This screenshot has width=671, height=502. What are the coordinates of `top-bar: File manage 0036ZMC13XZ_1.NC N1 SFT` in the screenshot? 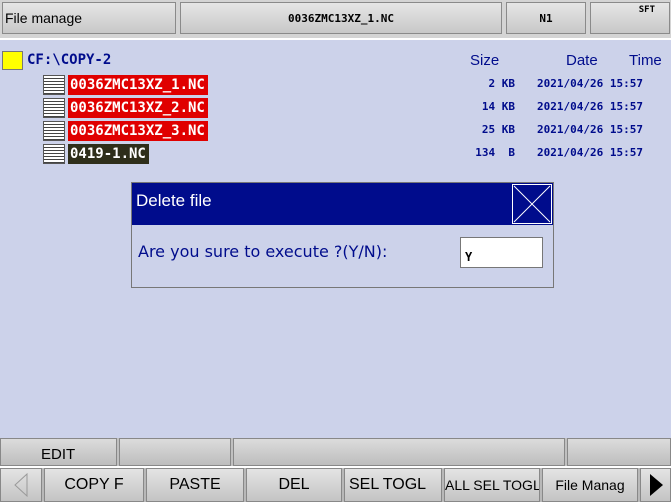 It's located at (335, 19).